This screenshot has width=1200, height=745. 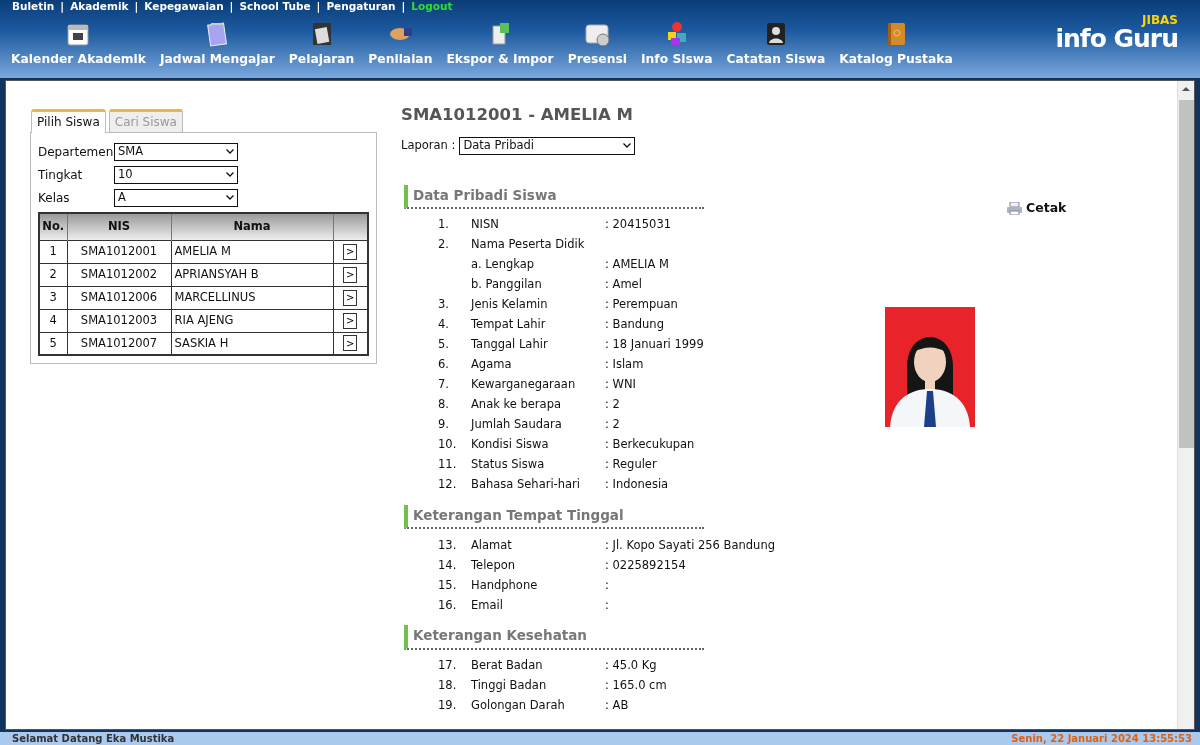 What do you see at coordinates (400, 44) in the screenshot?
I see `nav-menu-item: Penilaian` at bounding box center [400, 44].